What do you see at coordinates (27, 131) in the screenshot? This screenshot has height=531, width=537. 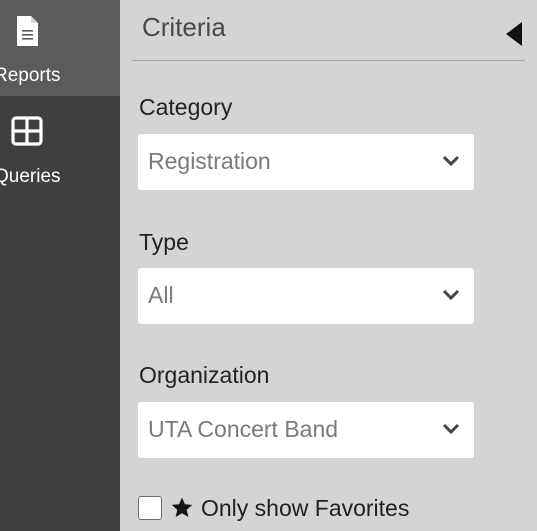 I see `grid-icon` at bounding box center [27, 131].